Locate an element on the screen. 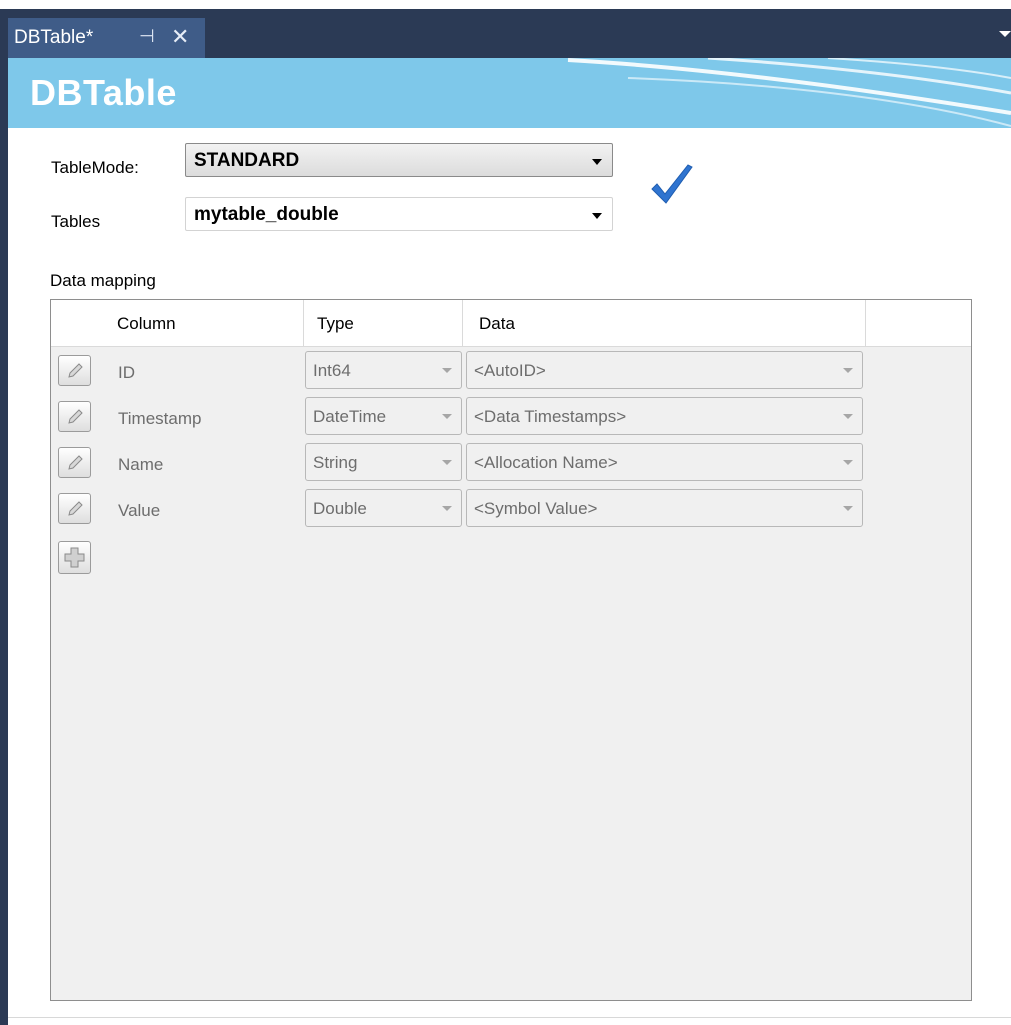 The height and width of the screenshot is (1025, 1011). table-mode-value: STANDARD is located at coordinates (247, 160).